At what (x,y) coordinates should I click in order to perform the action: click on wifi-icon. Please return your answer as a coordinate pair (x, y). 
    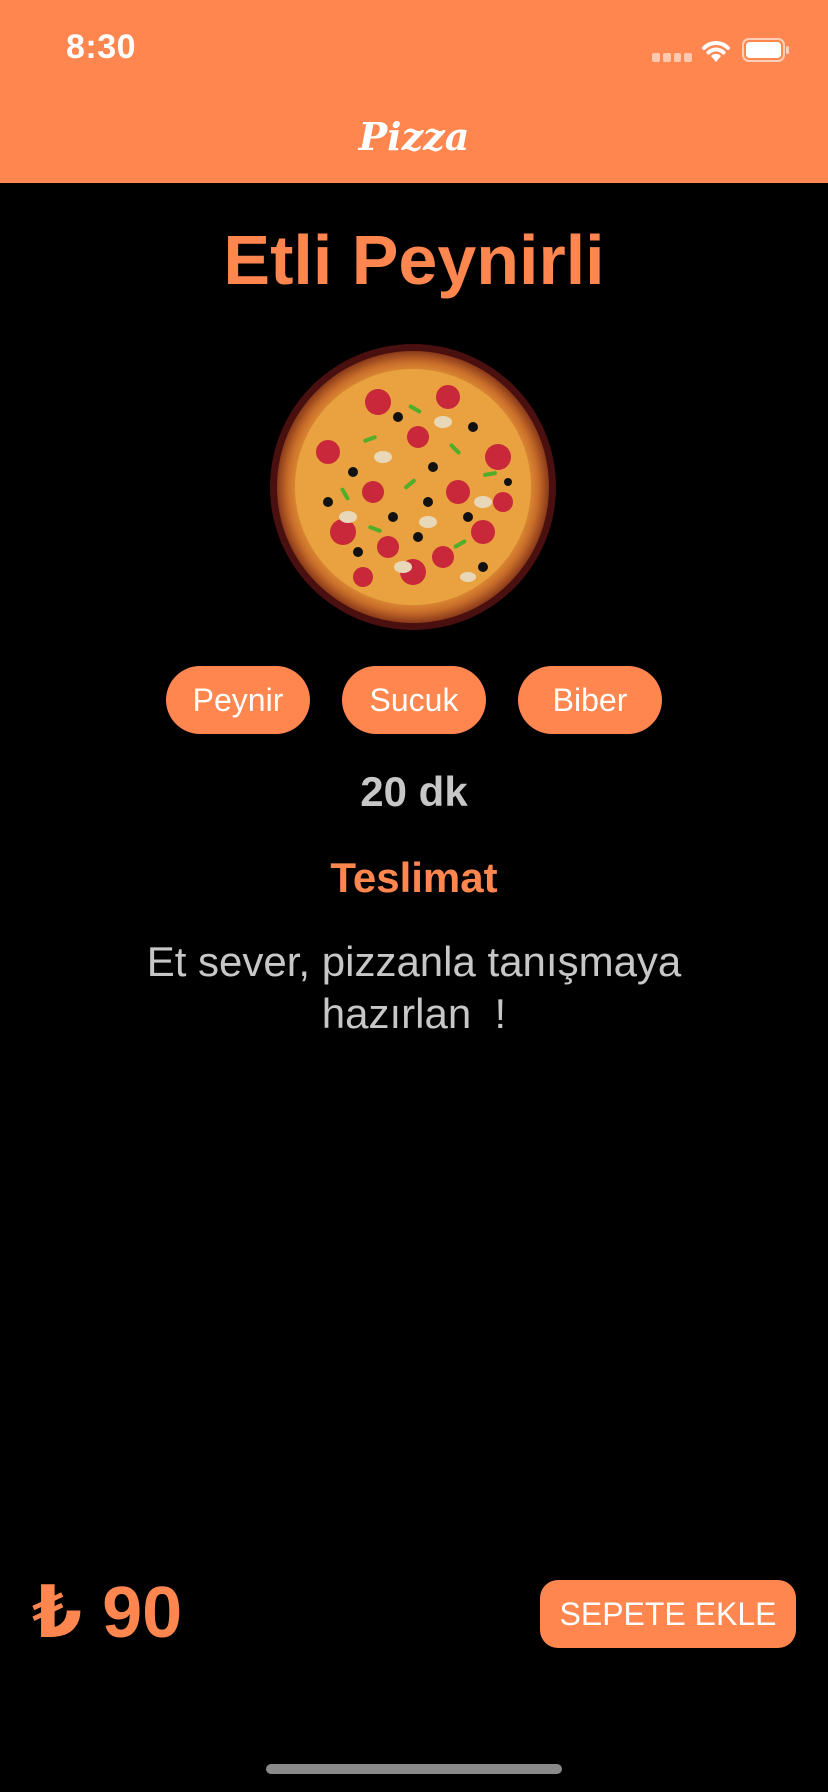
    Looking at the image, I should click on (716, 51).